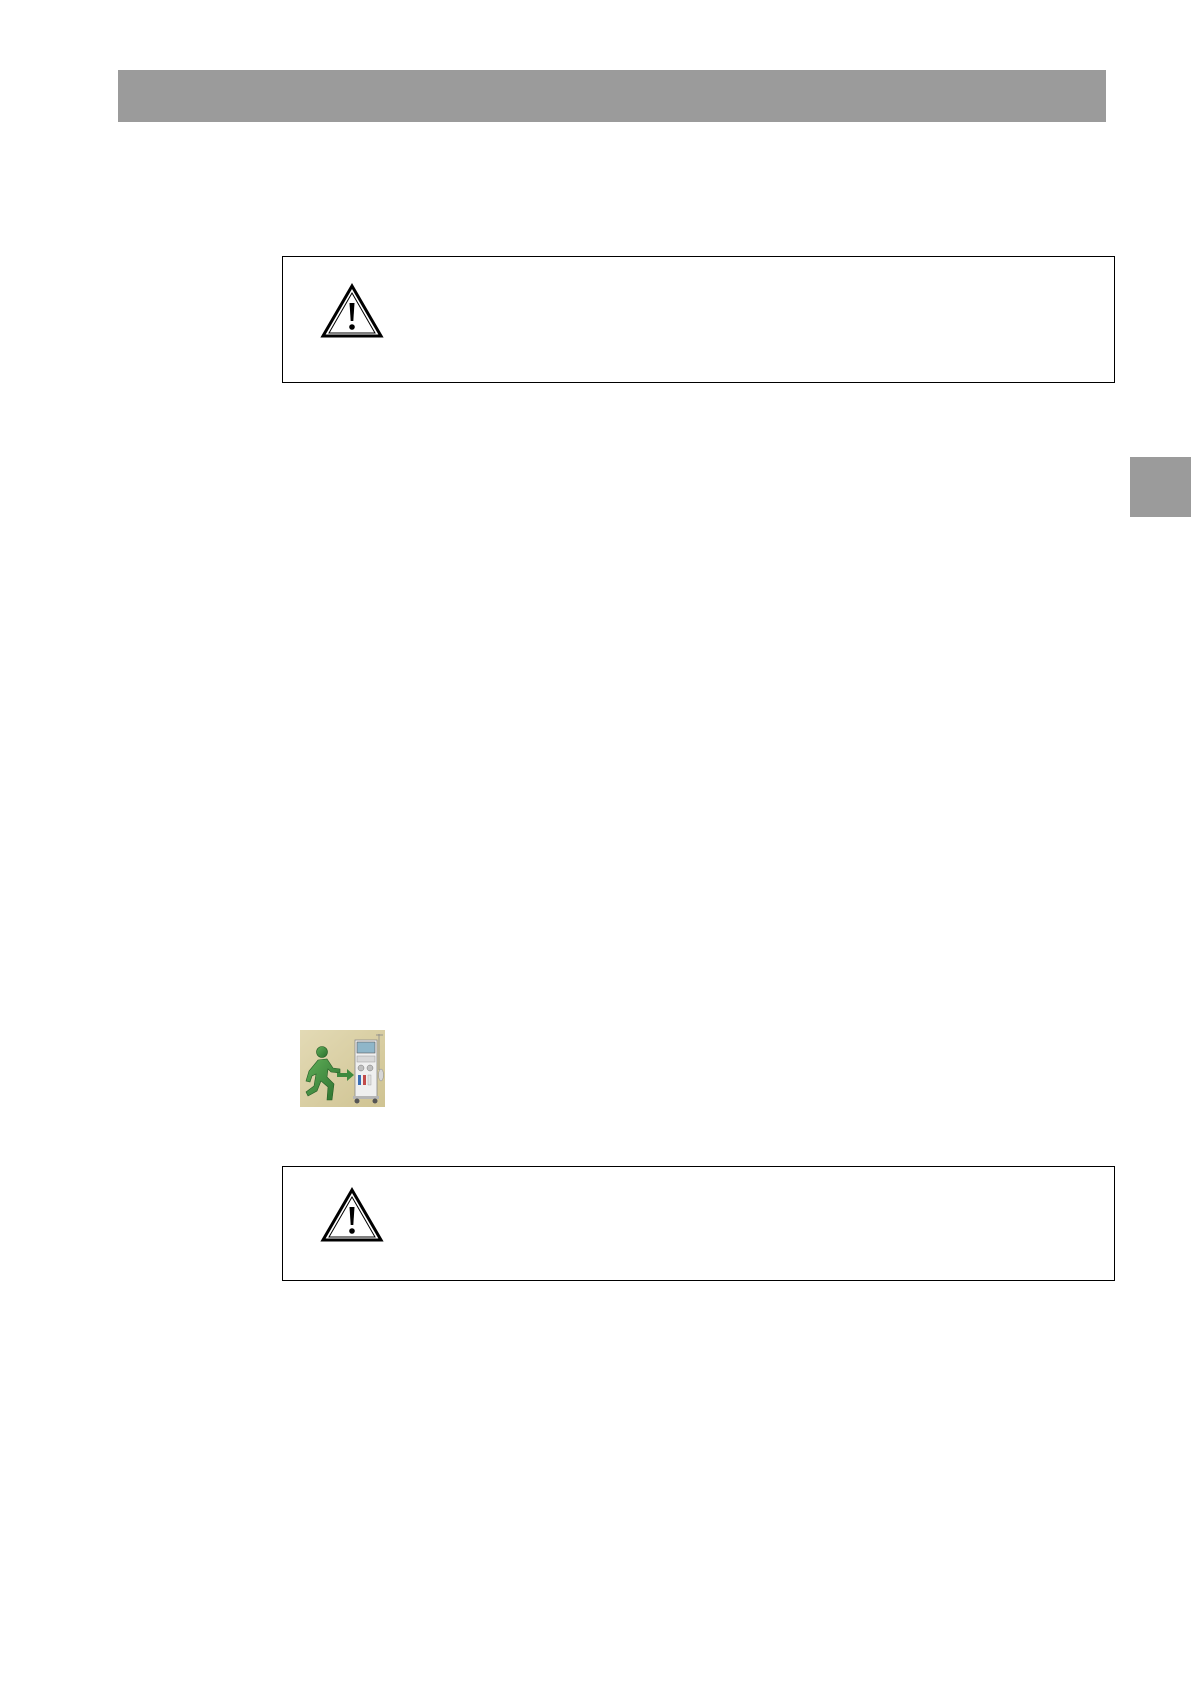 This screenshot has height=1685, width=1191. I want to click on header-bar, so click(612, 96).